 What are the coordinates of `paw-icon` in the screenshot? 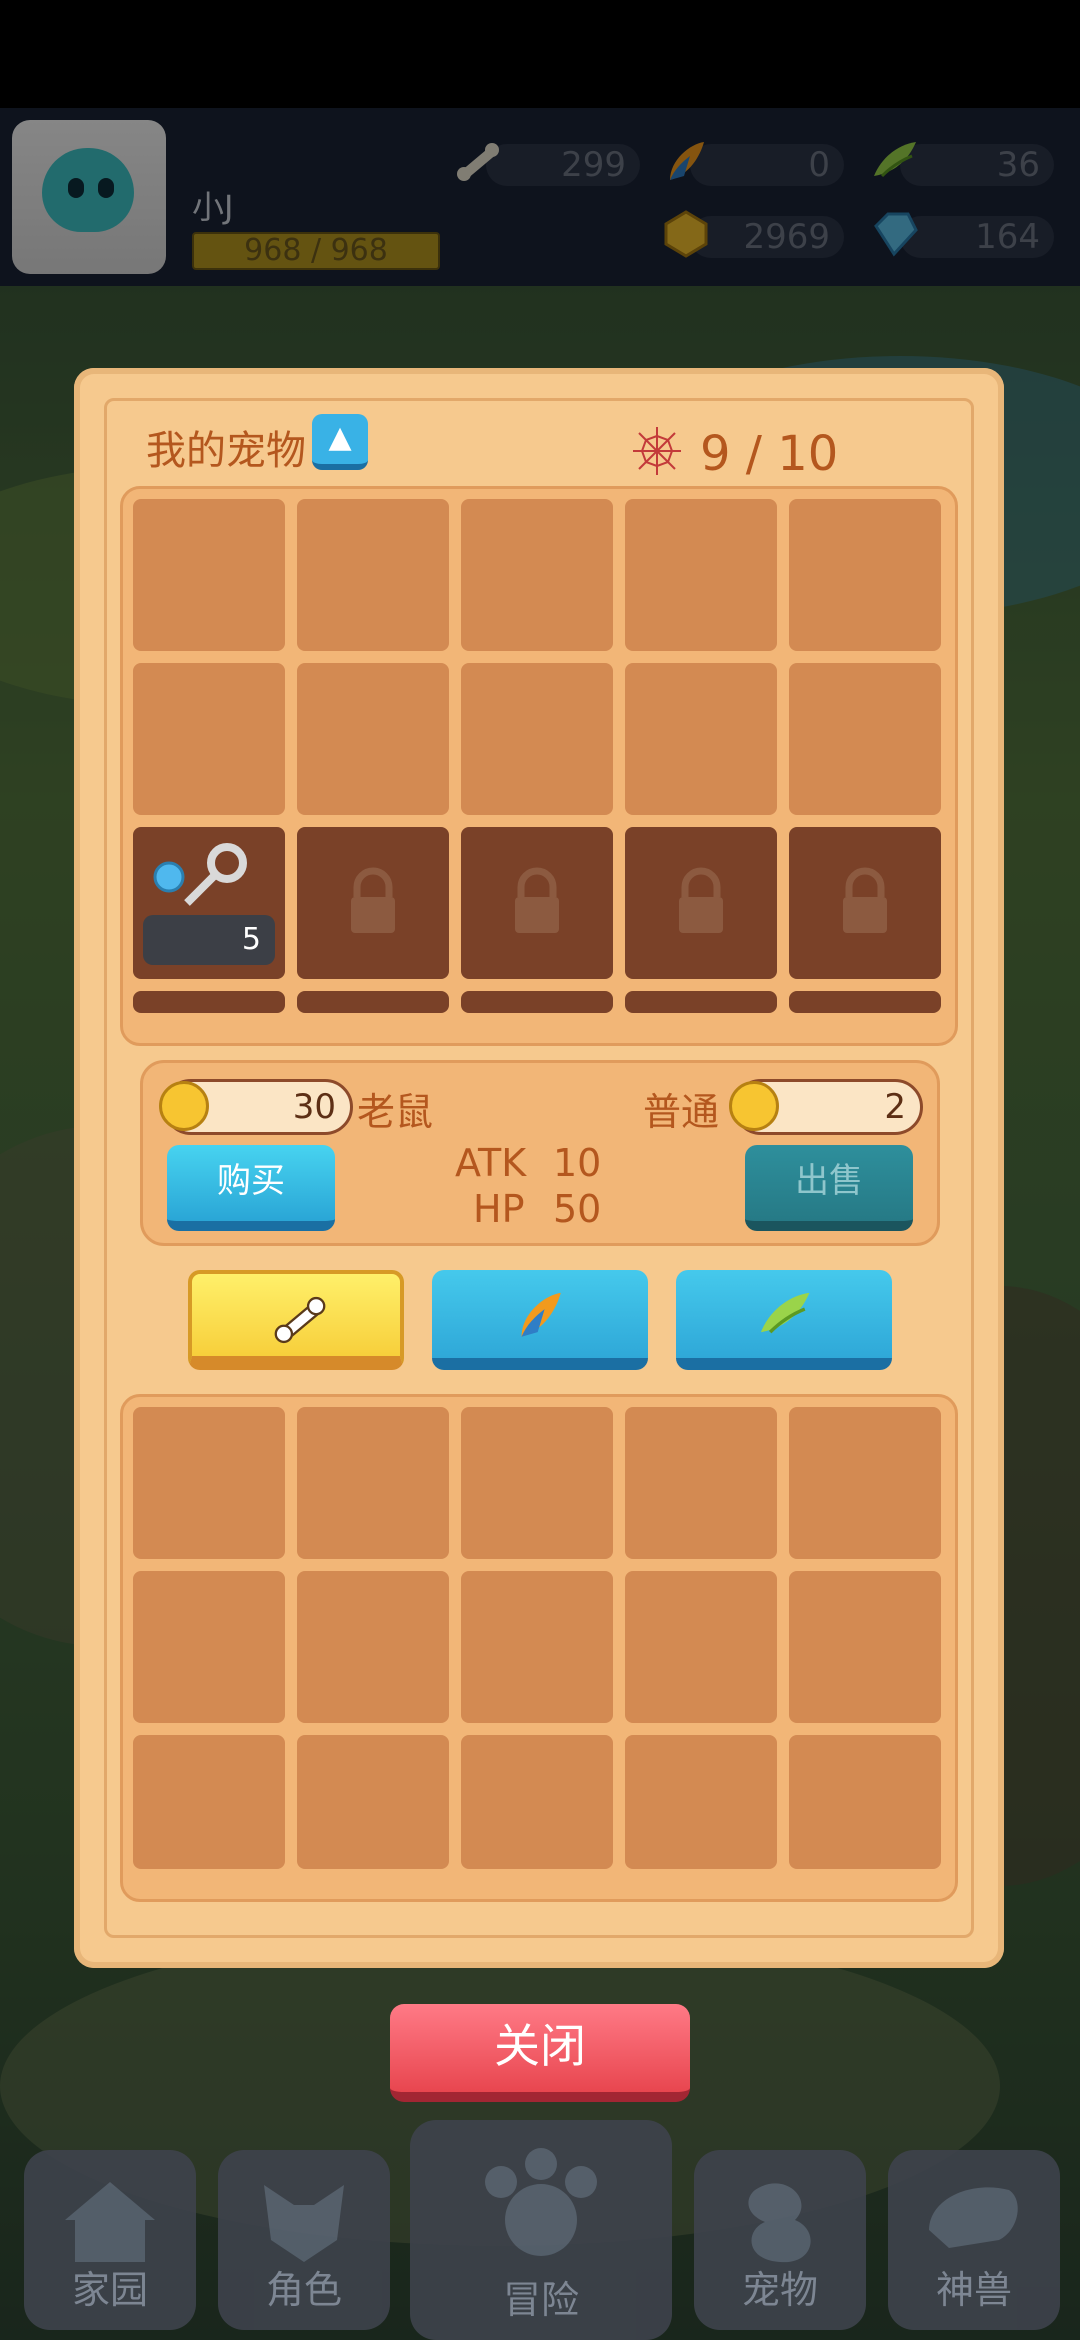 It's located at (541, 2202).